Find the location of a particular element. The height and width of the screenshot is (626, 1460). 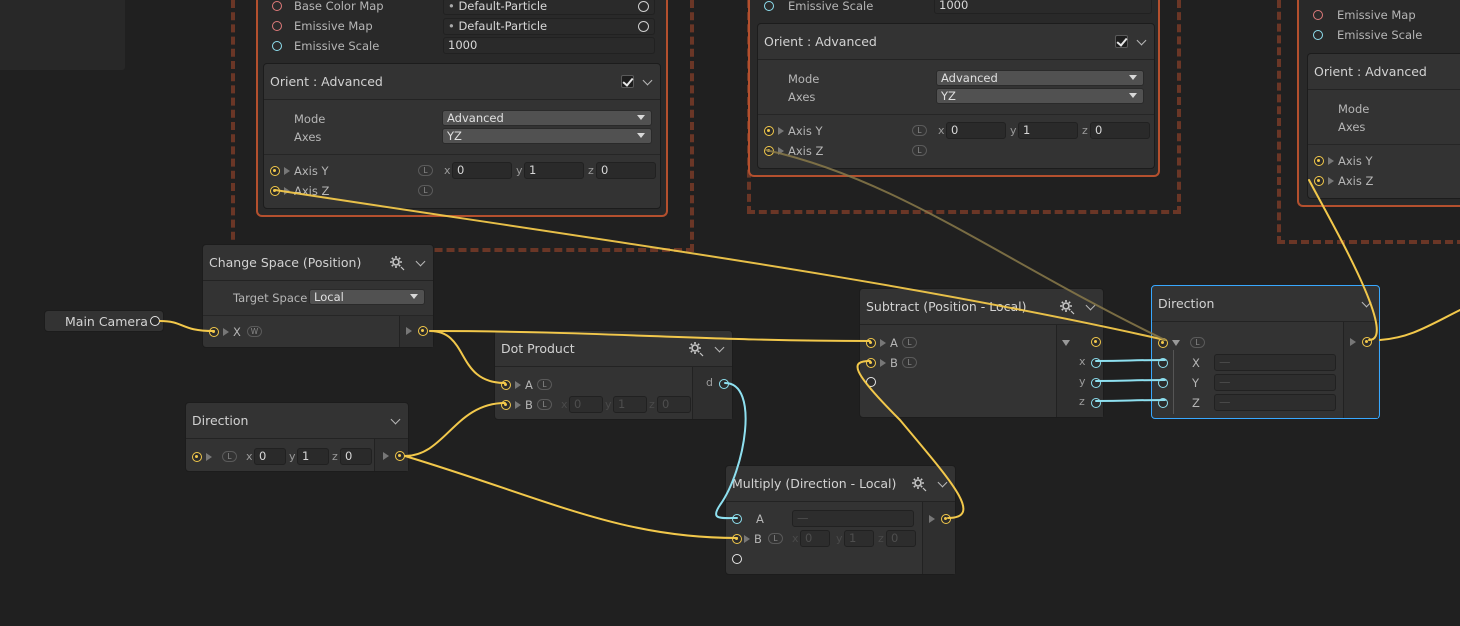

direction-z-field: — is located at coordinates (1275, 402).